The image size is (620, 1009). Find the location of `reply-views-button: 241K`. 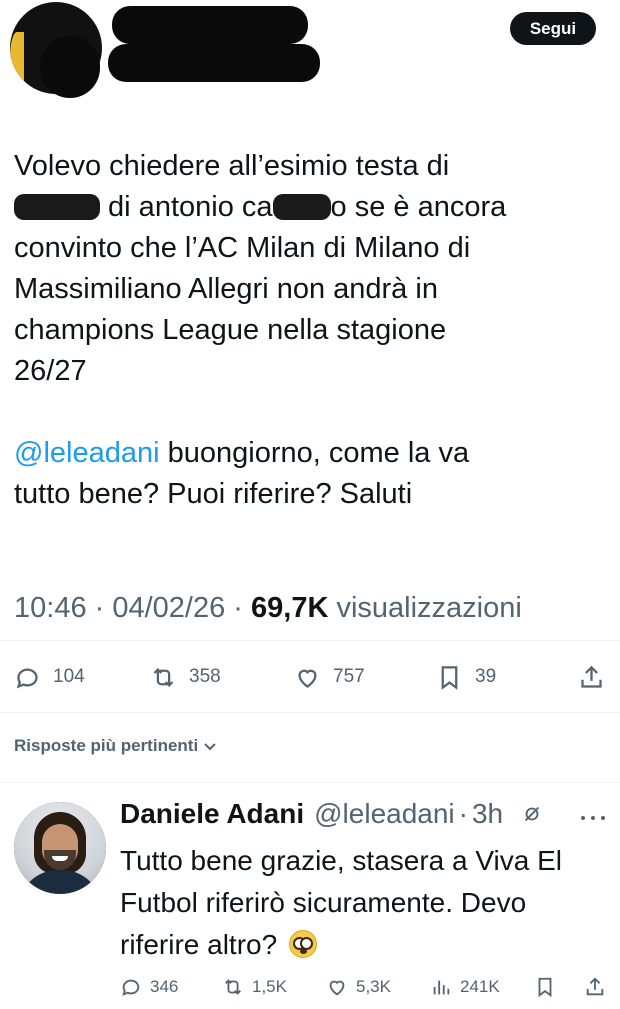

reply-views-button: 241K is located at coordinates (465, 987).